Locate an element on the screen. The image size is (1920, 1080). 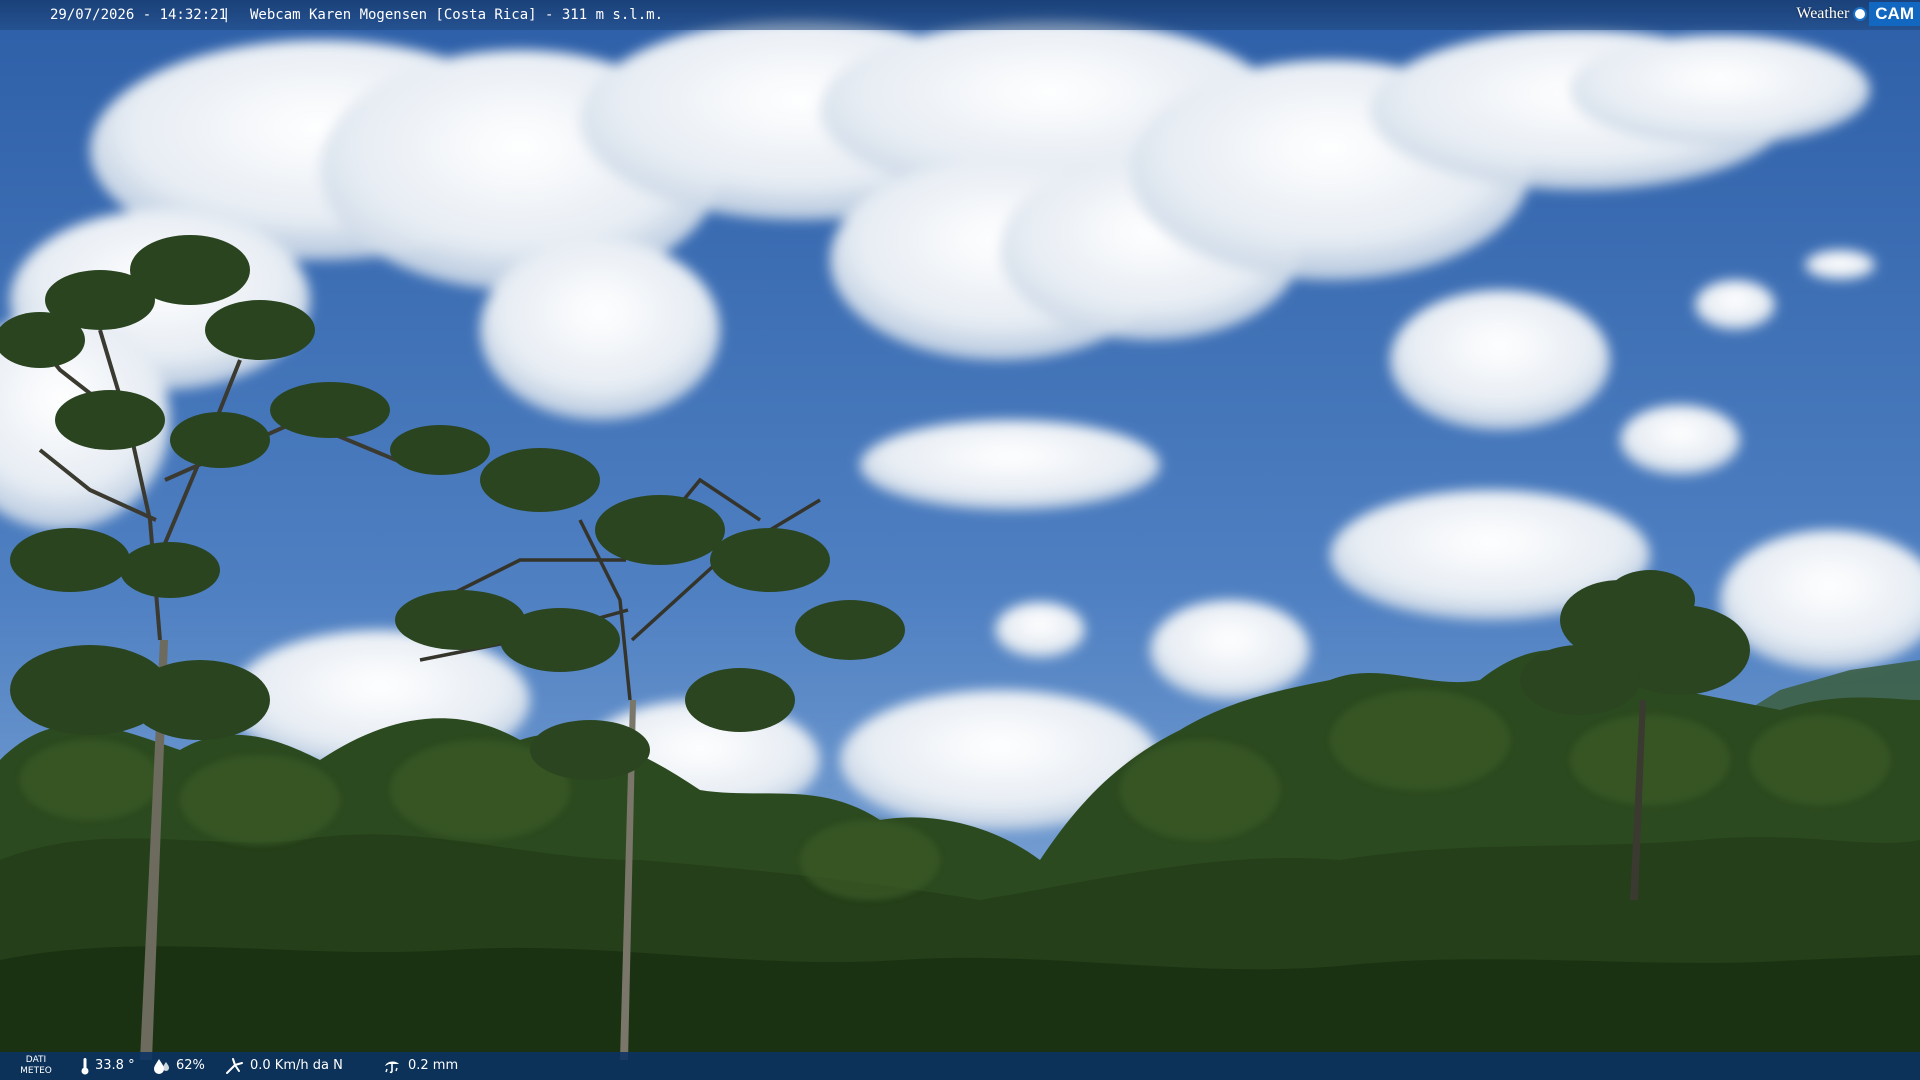
humidity-drop-icon is located at coordinates (161, 1066).